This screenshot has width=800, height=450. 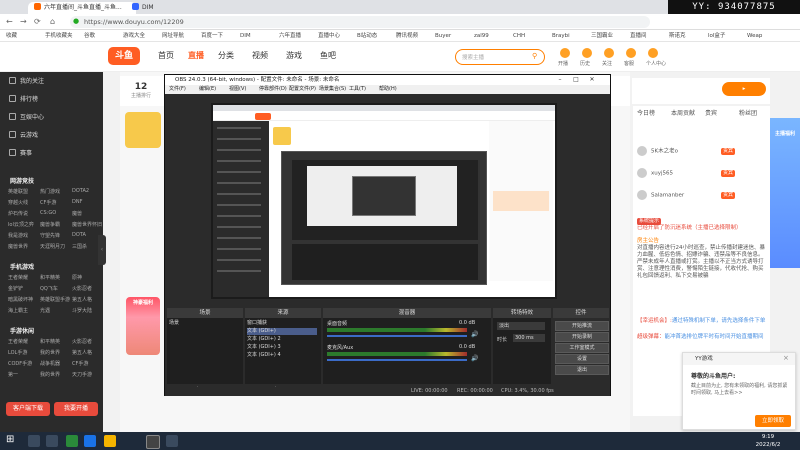 I want to click on bookmark-item: lol盒子, so click(x=716, y=36).